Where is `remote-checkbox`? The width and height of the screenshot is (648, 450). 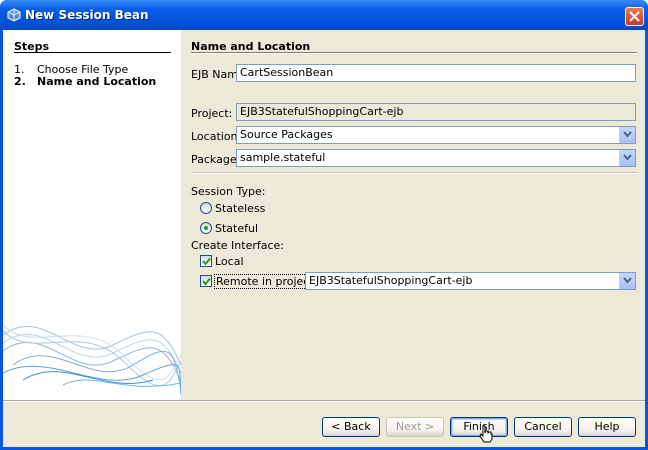
remote-checkbox is located at coordinates (206, 281).